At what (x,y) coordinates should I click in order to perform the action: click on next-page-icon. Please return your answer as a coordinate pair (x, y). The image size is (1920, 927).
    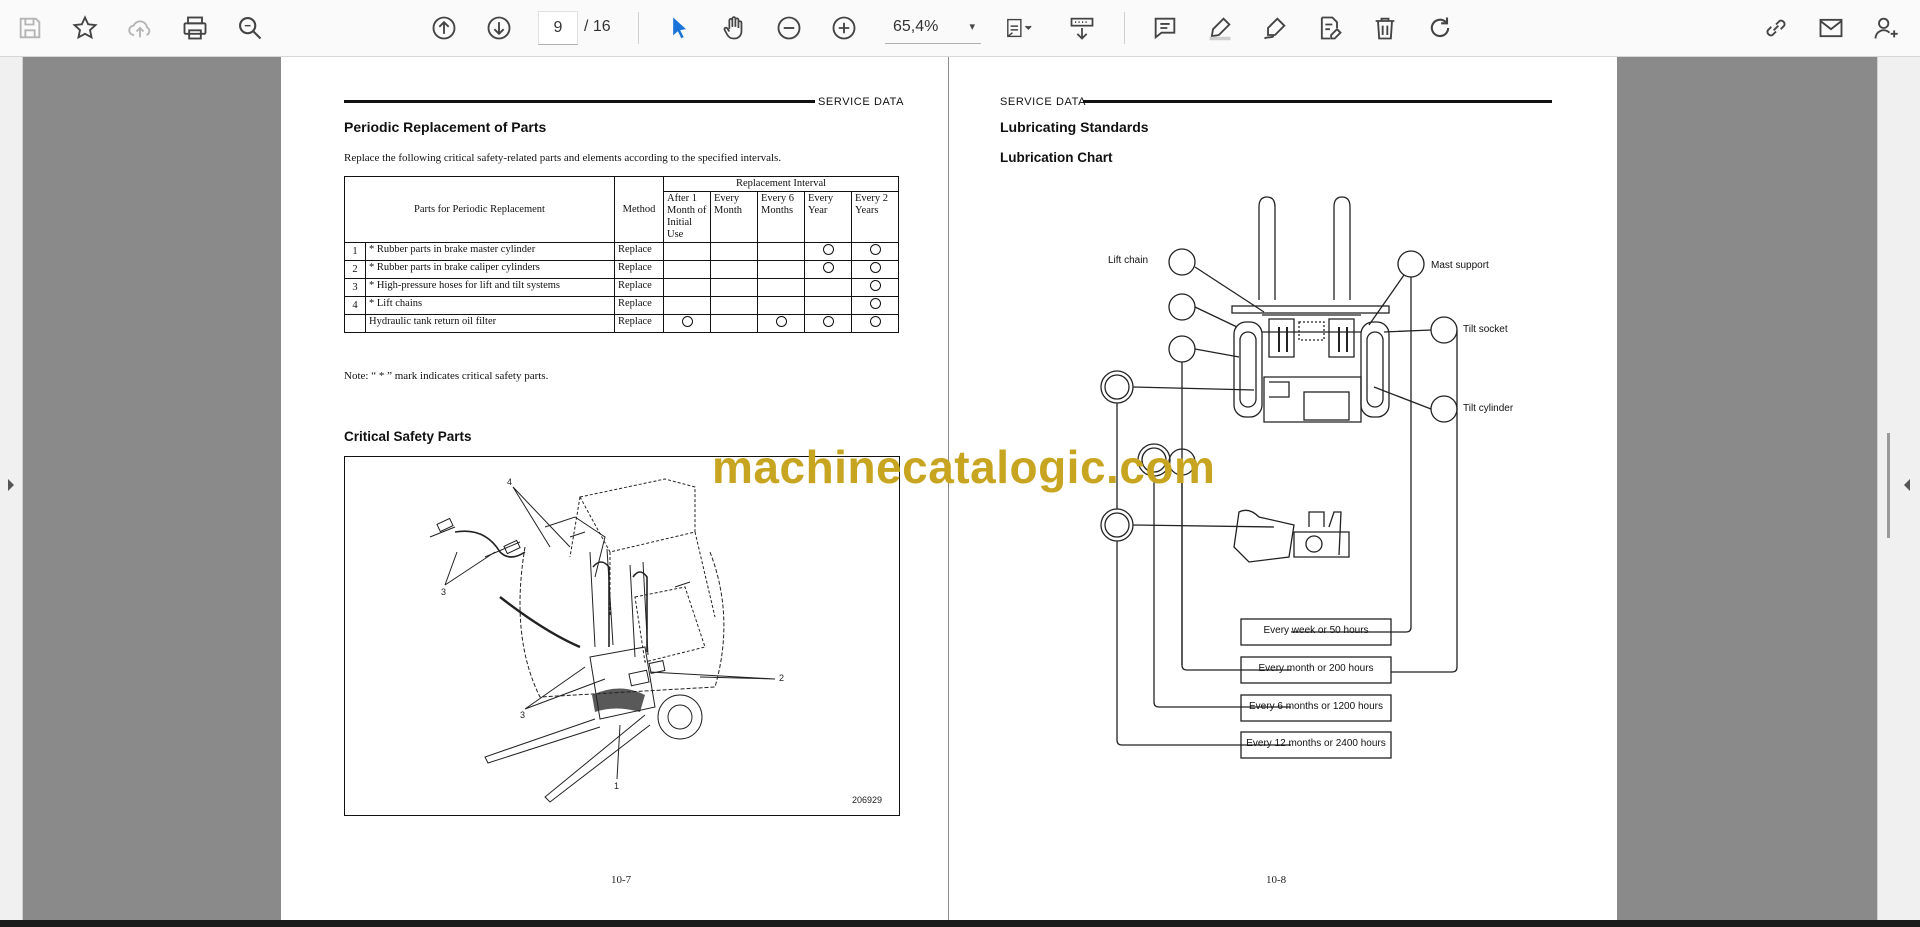
    Looking at the image, I should click on (499, 28).